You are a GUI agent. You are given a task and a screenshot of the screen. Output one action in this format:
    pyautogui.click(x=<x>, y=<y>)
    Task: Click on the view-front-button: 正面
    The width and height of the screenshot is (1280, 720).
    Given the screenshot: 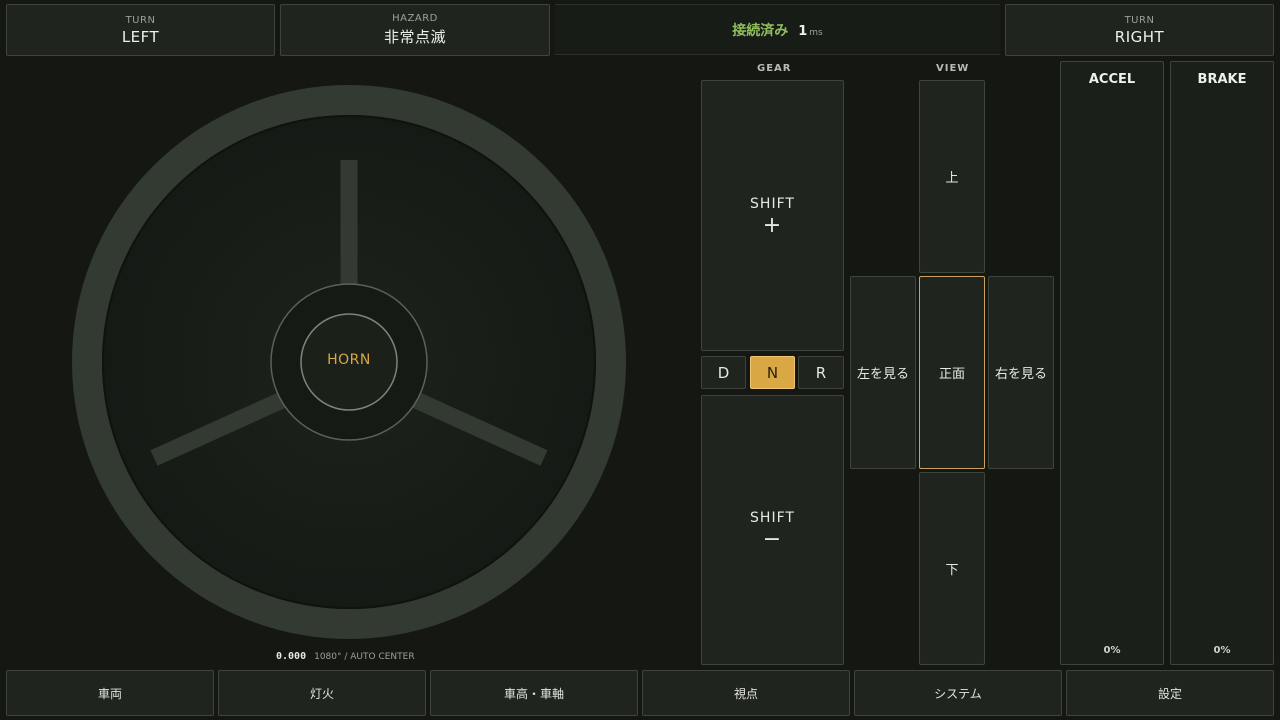 What is the action you would take?
    pyautogui.click(x=952, y=372)
    